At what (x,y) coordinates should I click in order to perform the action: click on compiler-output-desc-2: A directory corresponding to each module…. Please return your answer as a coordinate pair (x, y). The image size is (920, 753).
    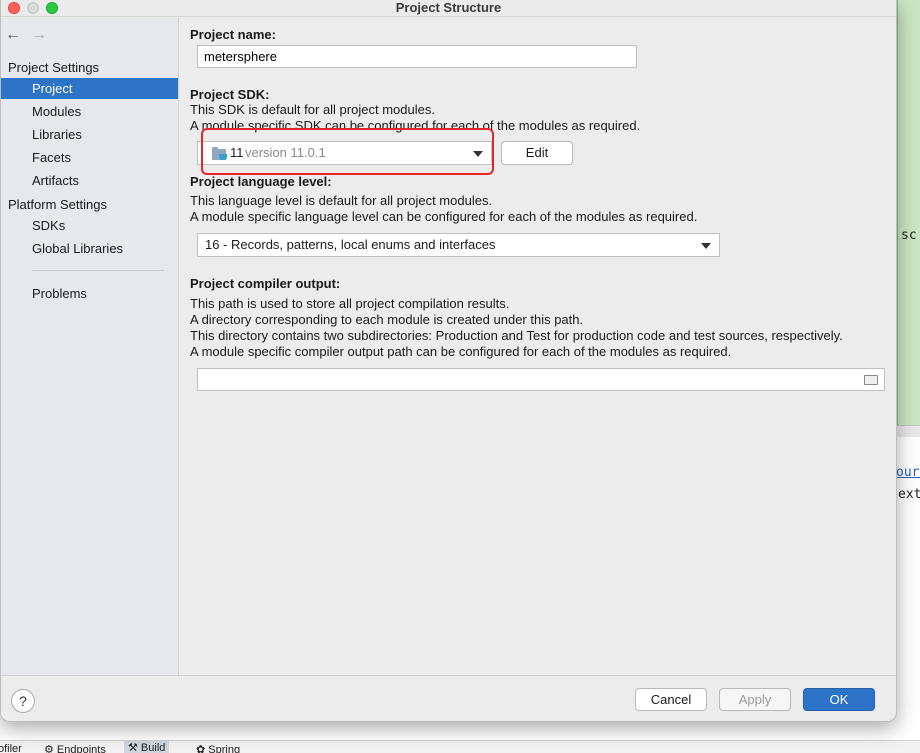
    Looking at the image, I should click on (387, 319).